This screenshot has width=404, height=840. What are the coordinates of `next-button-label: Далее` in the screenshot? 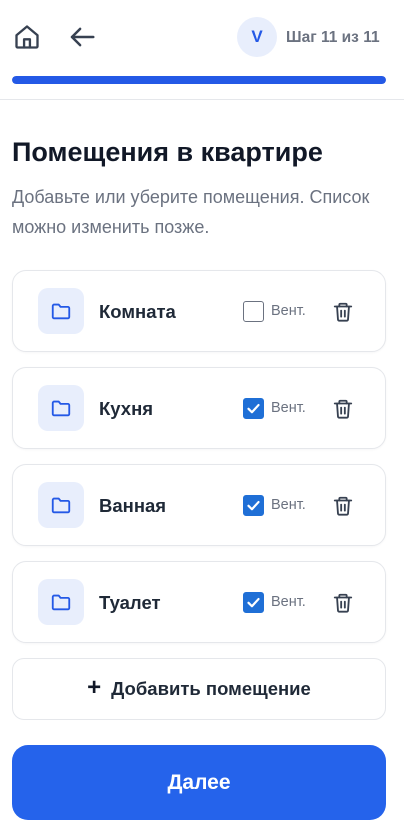 It's located at (199, 782).